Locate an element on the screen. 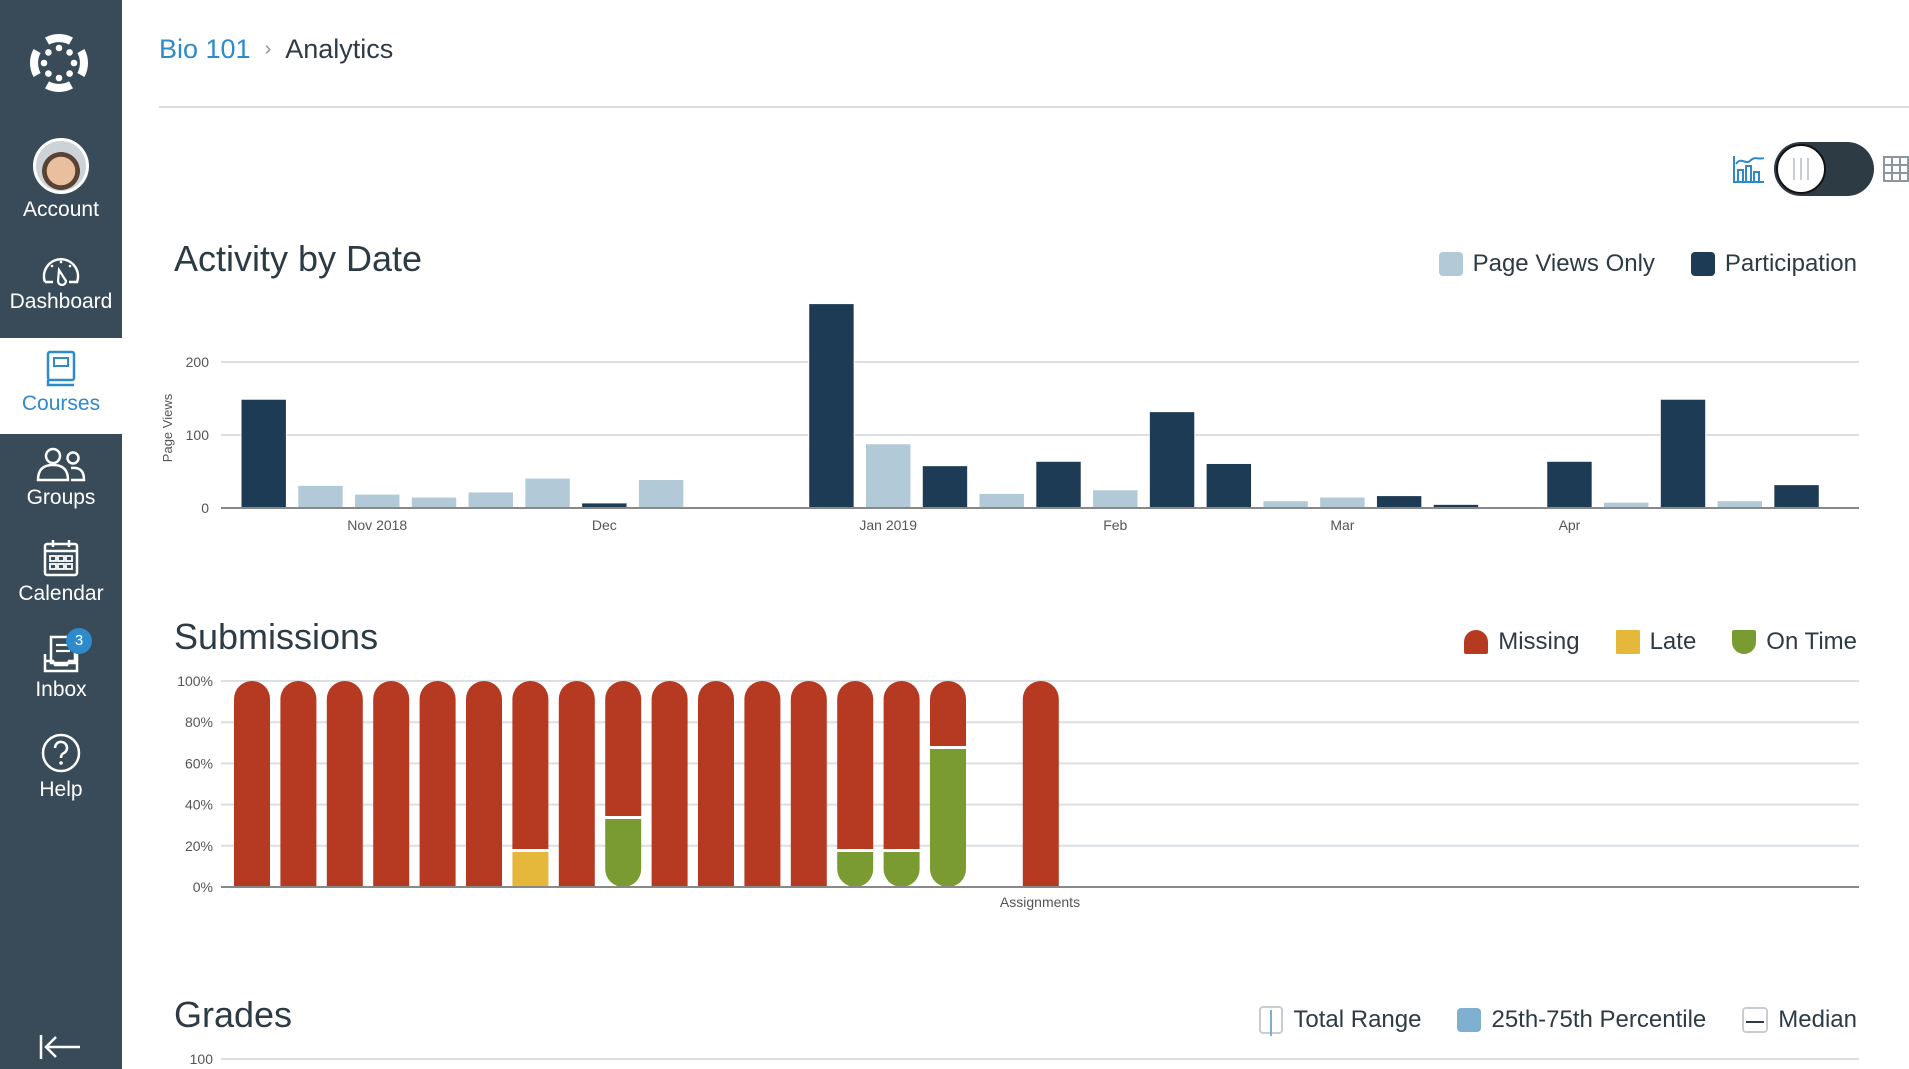  y-tick-label: 0 is located at coordinates (205, 508).